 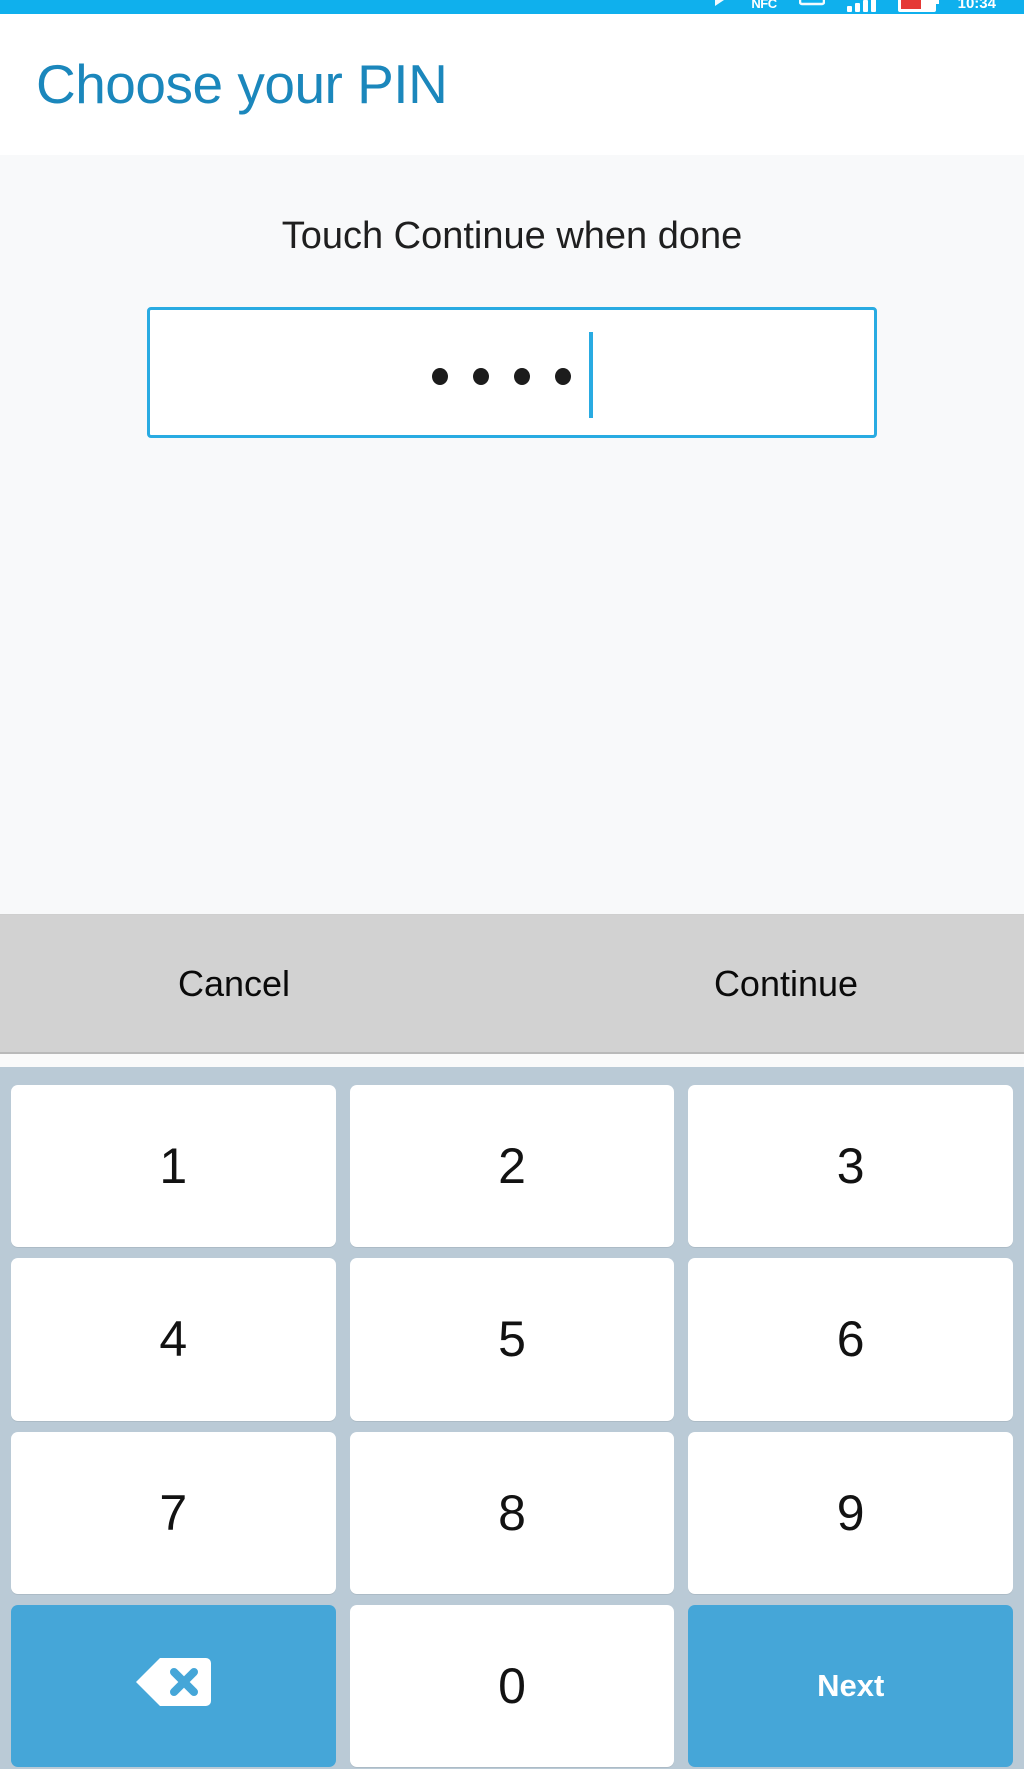 What do you see at coordinates (512, 984) in the screenshot?
I see `action-bar: Cancel Continue` at bounding box center [512, 984].